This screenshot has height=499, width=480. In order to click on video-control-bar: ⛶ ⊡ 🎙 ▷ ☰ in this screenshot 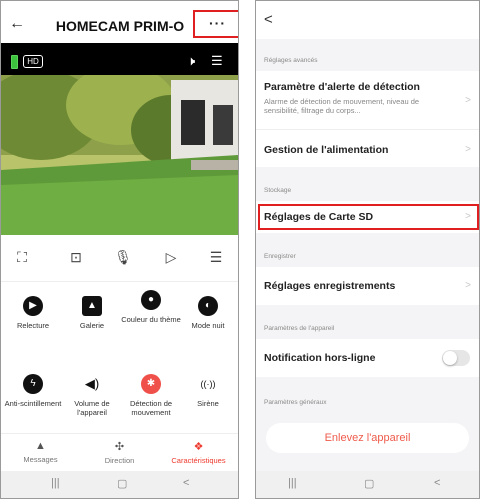, I will do `click(119, 258)`.